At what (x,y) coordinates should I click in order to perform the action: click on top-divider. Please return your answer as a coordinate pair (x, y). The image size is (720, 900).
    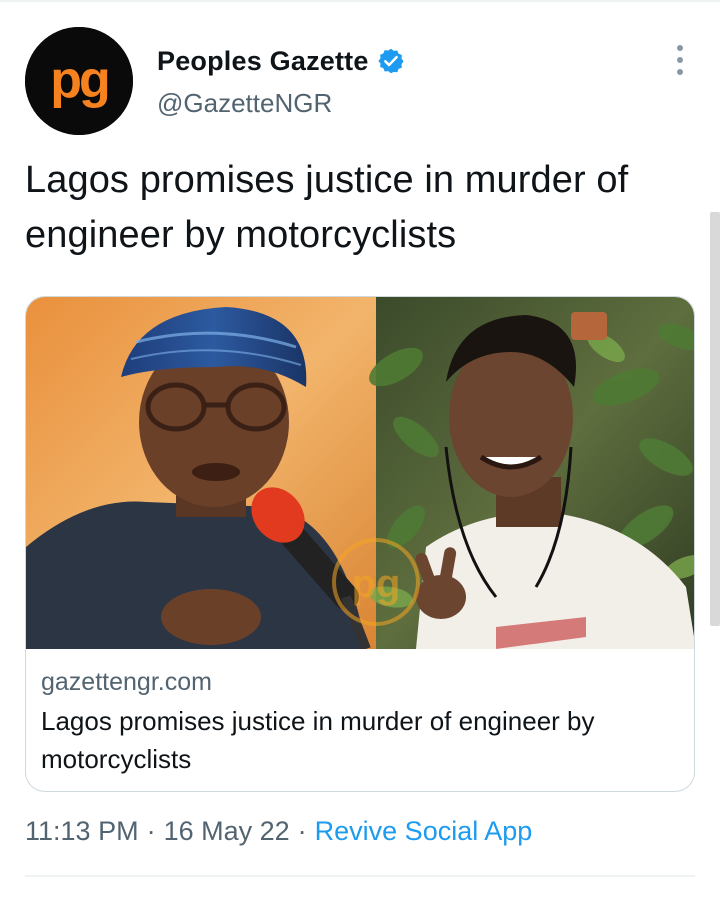
    Looking at the image, I should click on (360, 1).